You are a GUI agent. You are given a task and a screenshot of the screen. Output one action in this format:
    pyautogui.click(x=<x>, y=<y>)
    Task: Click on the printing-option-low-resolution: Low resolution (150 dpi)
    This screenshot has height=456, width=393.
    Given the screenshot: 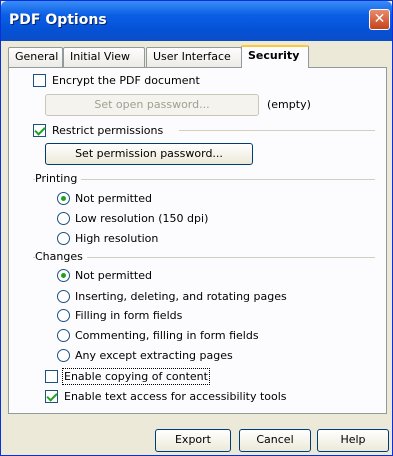 What is the action you would take?
    pyautogui.click(x=132, y=218)
    